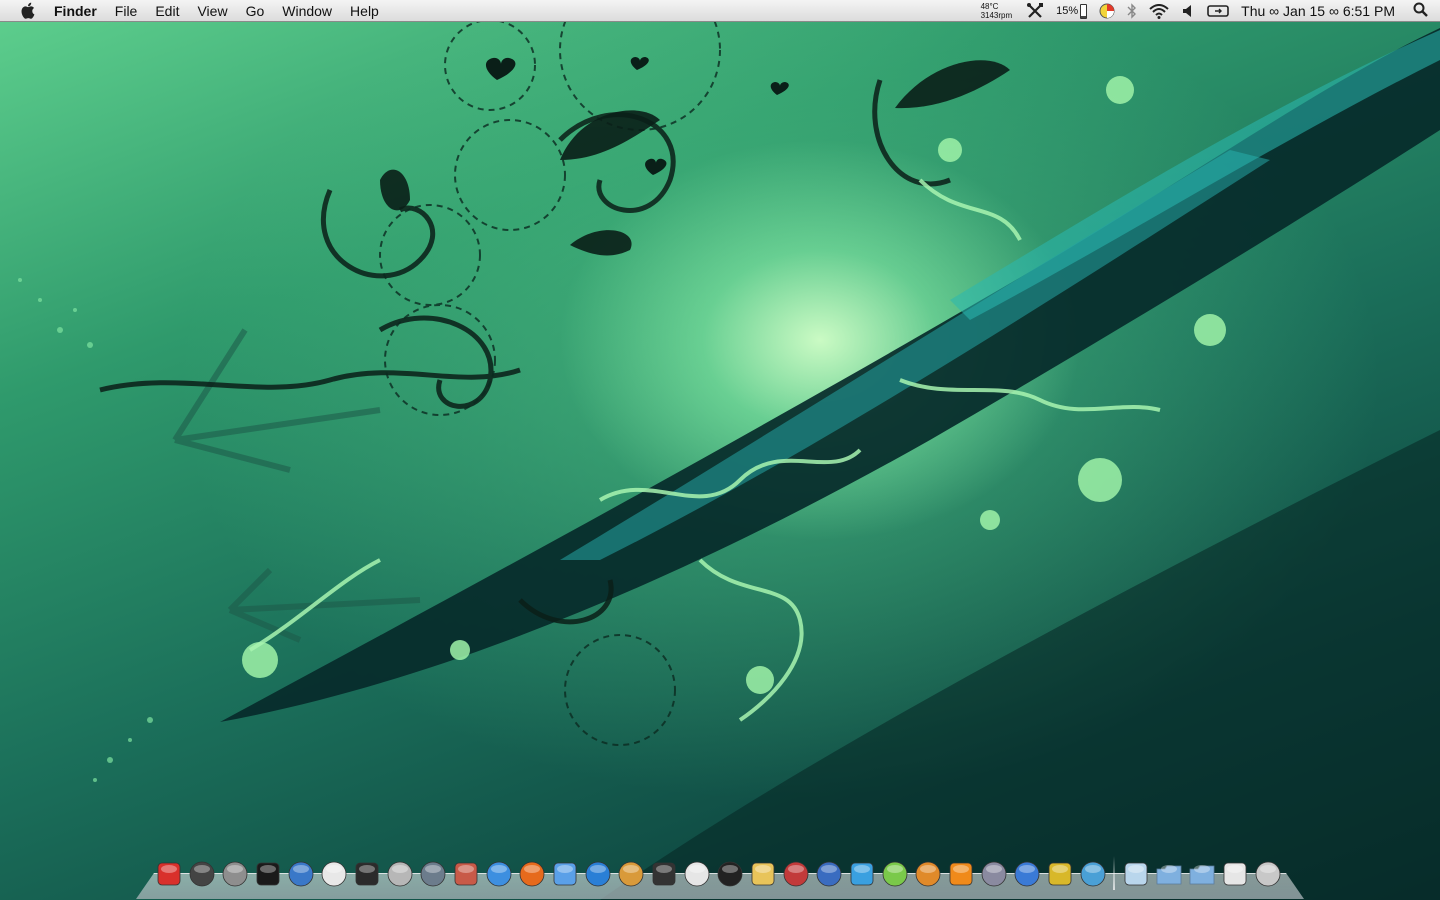 Image resolution: width=1440 pixels, height=900 pixels. What do you see at coordinates (630, 873) in the screenshot?
I see `iphoto-icon` at bounding box center [630, 873].